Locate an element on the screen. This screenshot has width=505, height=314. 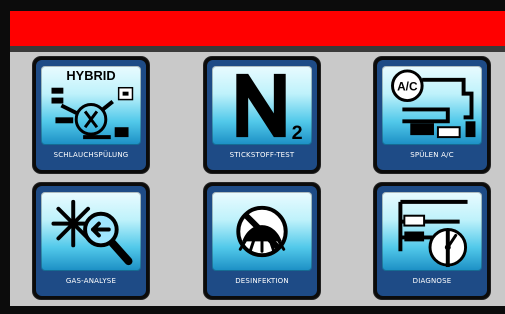
tile-label: SPÜLEN A/C is located at coordinates (432, 155).